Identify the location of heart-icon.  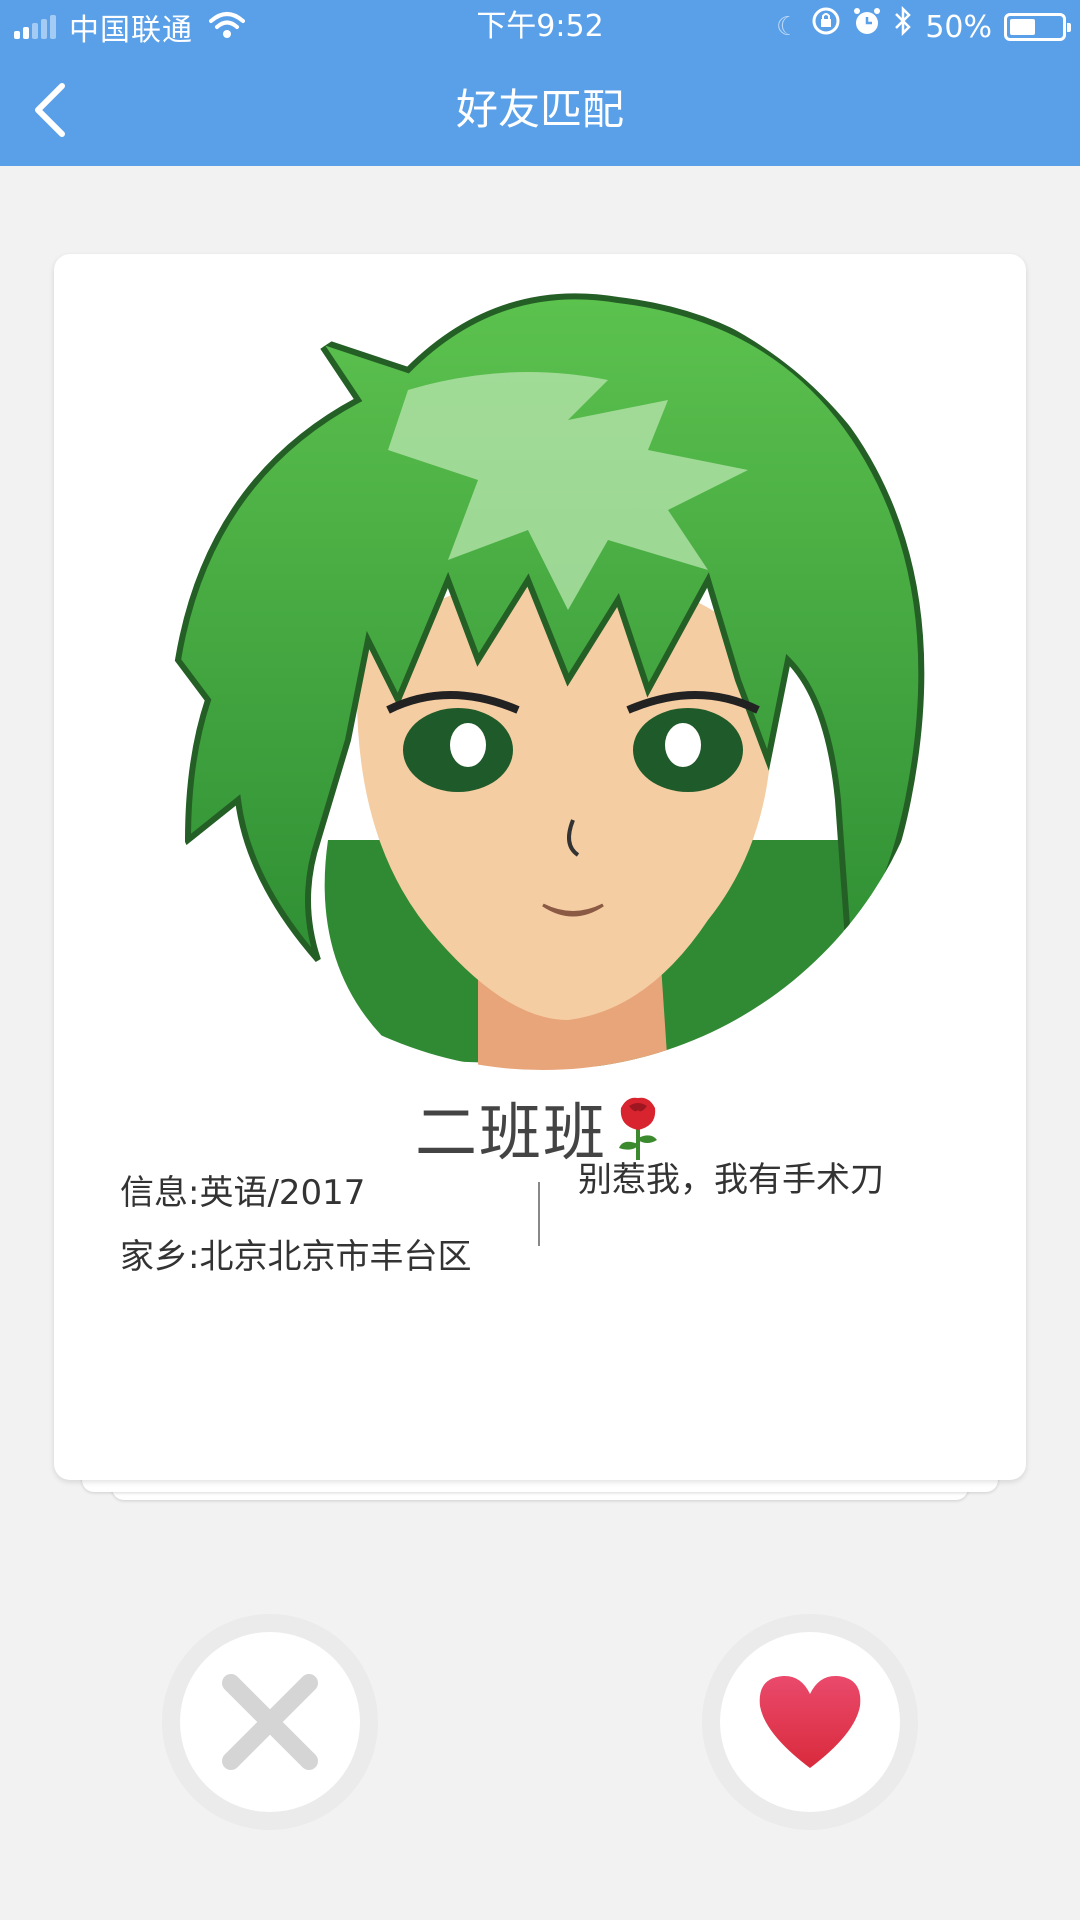
(810, 1721).